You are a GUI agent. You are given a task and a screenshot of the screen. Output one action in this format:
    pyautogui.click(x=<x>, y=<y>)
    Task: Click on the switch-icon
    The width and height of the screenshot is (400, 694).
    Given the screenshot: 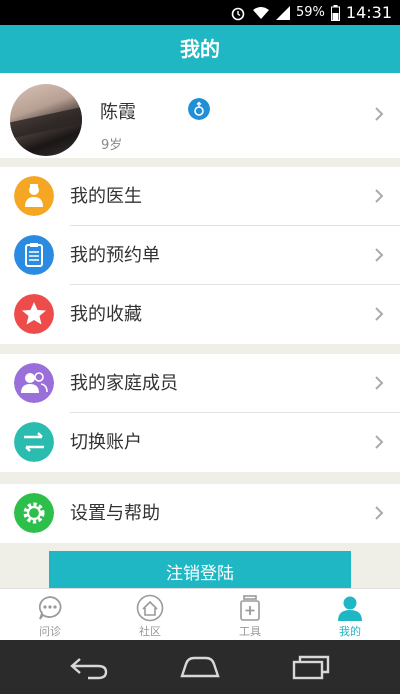 What is the action you would take?
    pyautogui.click(x=34, y=442)
    